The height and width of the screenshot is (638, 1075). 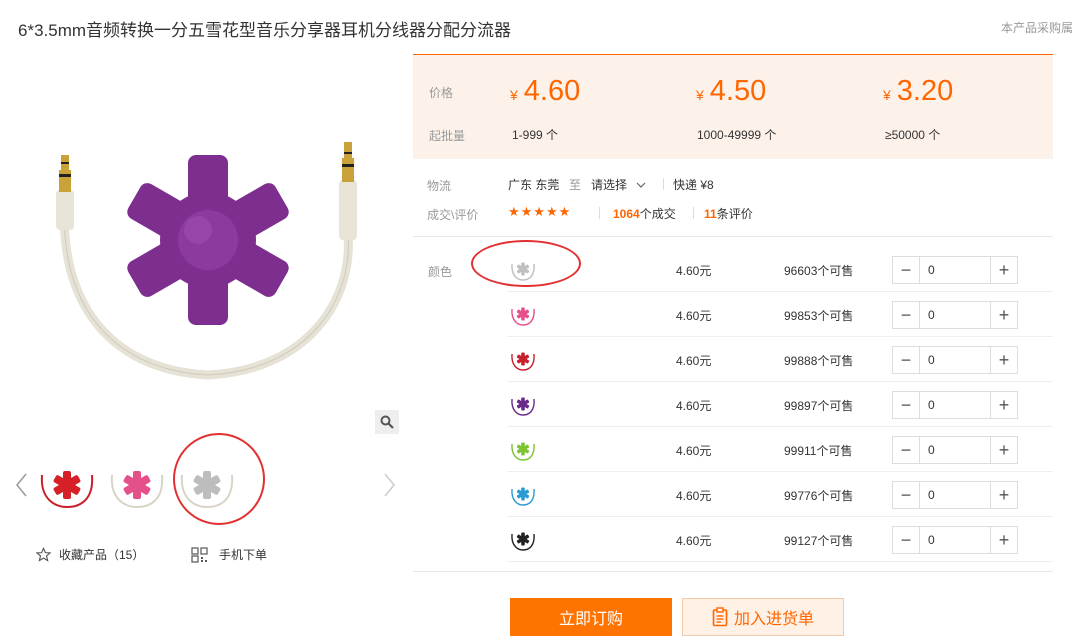 What do you see at coordinates (102, 555) in the screenshot?
I see `favorite-label: 收藏产品（15）` at bounding box center [102, 555].